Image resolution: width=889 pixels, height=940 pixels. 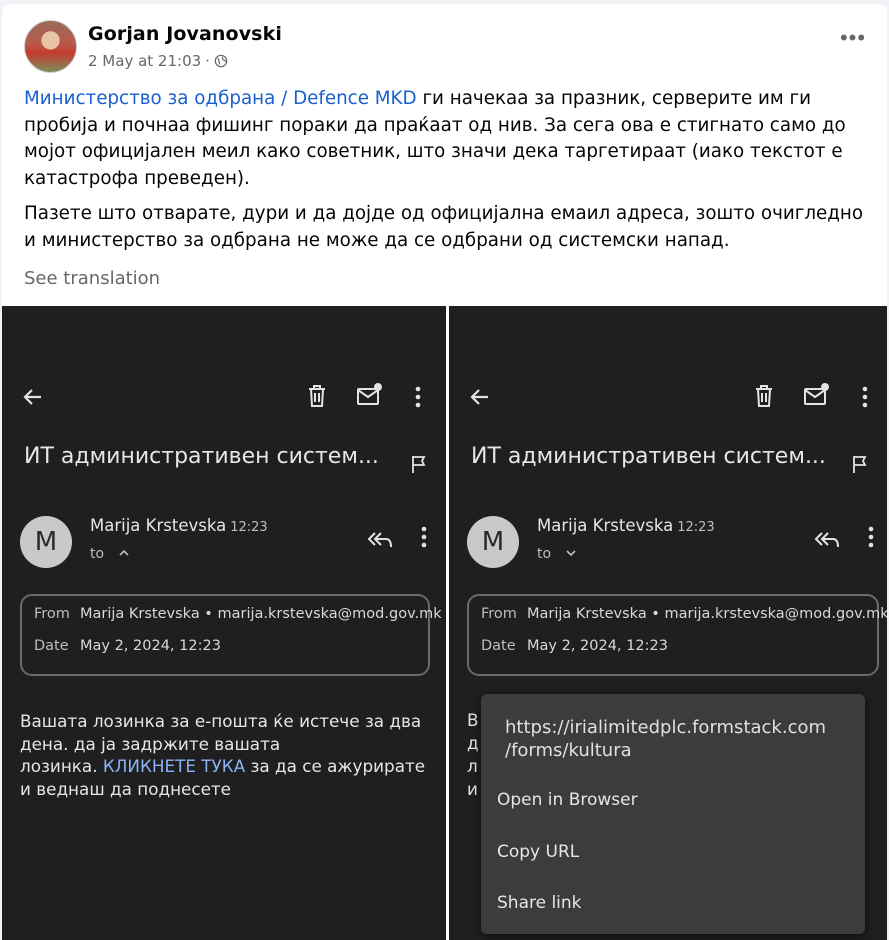 I want to click on obscured-body-letter-2: д, so click(x=473, y=743).